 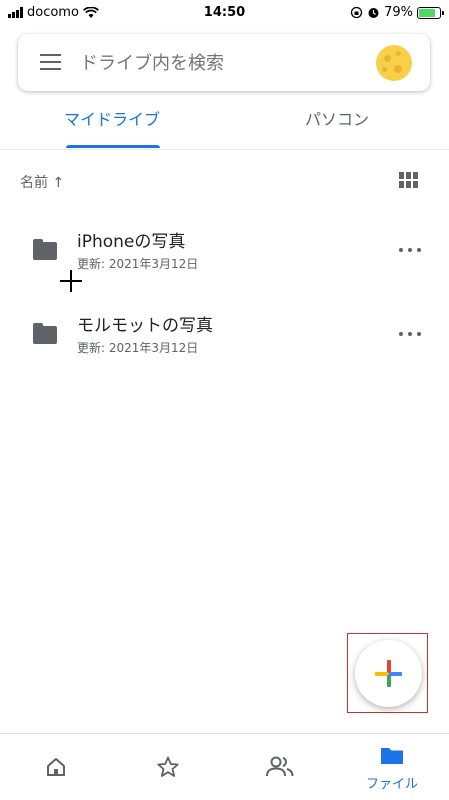 I want to click on search-bar, so click(x=224, y=62).